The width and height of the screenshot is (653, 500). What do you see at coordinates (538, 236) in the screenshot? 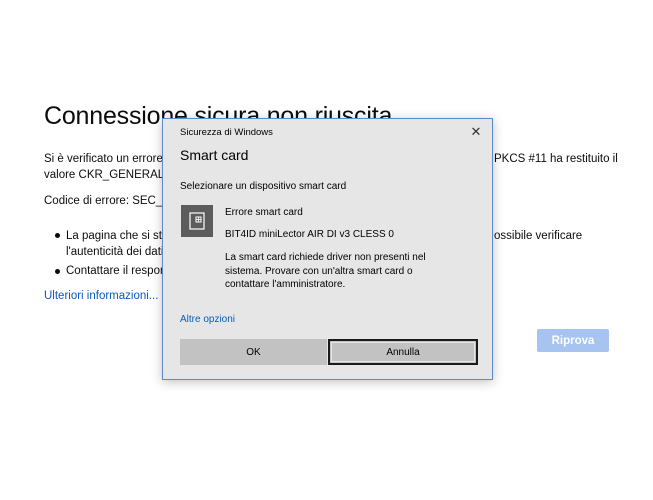
I see `bullet-1-line1-right: ossibile verificare` at bounding box center [538, 236].